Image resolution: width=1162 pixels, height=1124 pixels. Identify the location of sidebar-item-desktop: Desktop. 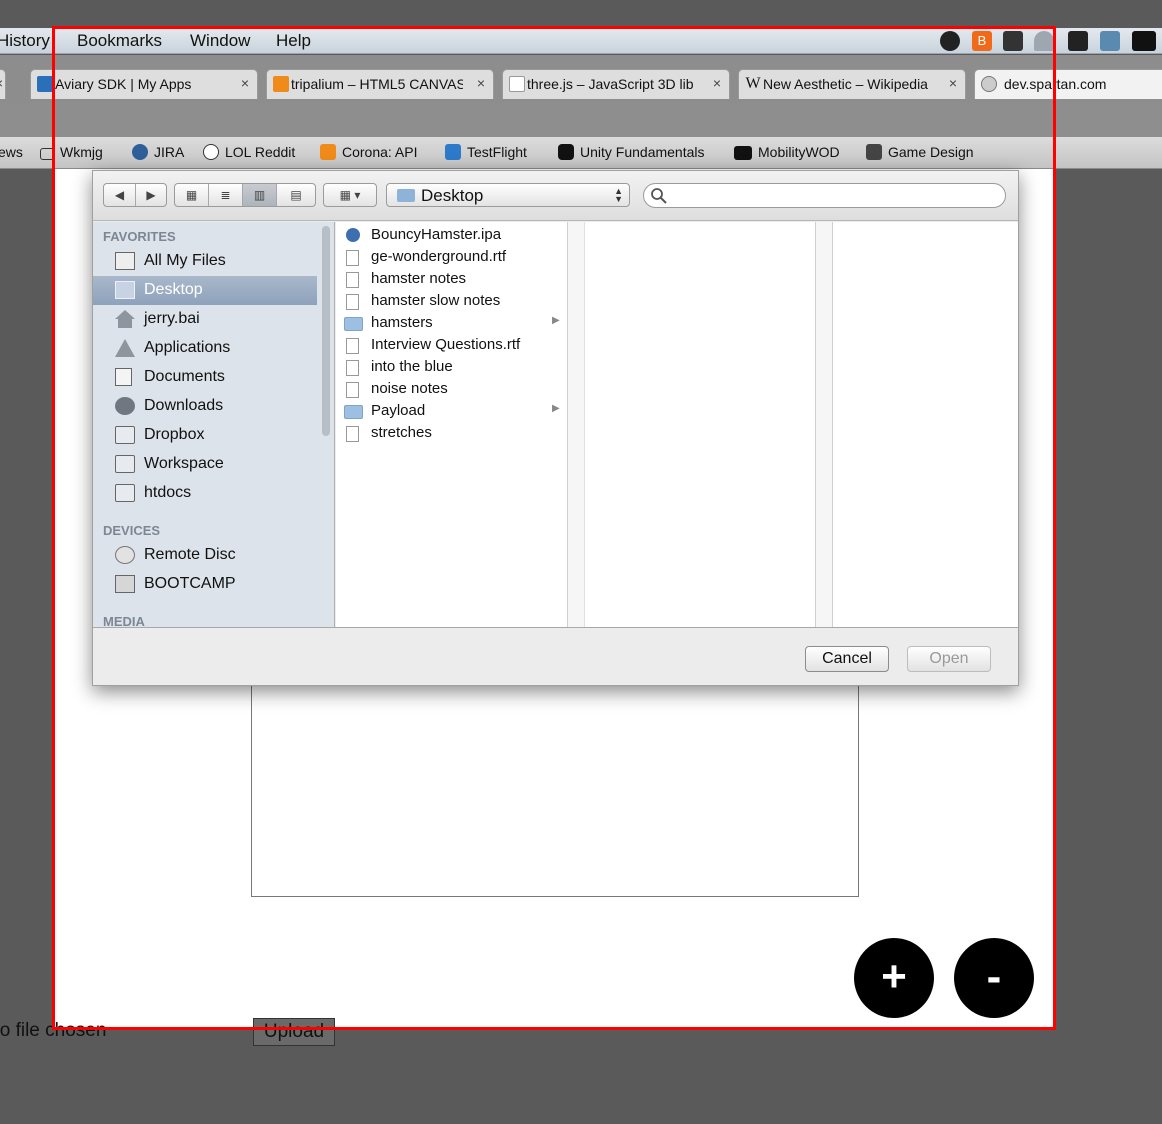
(205, 290).